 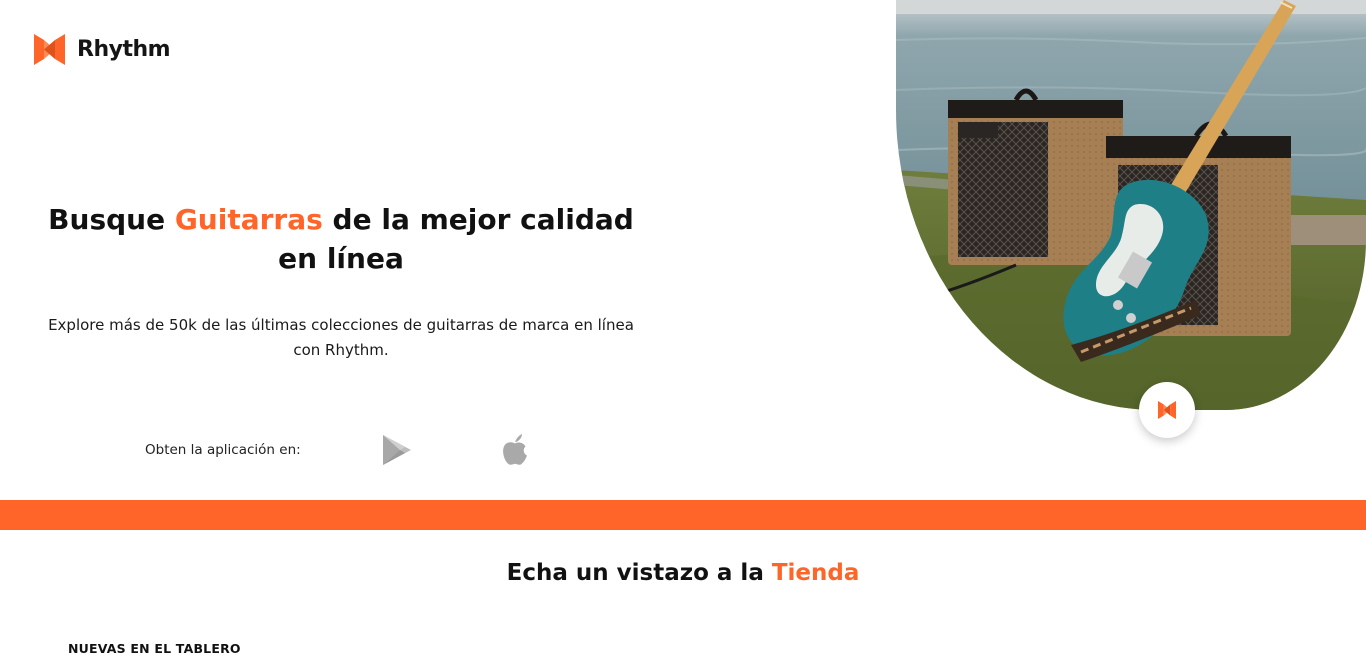 What do you see at coordinates (639, 573) in the screenshot?
I see `shop-title-pre: Echa un vistazo a la` at bounding box center [639, 573].